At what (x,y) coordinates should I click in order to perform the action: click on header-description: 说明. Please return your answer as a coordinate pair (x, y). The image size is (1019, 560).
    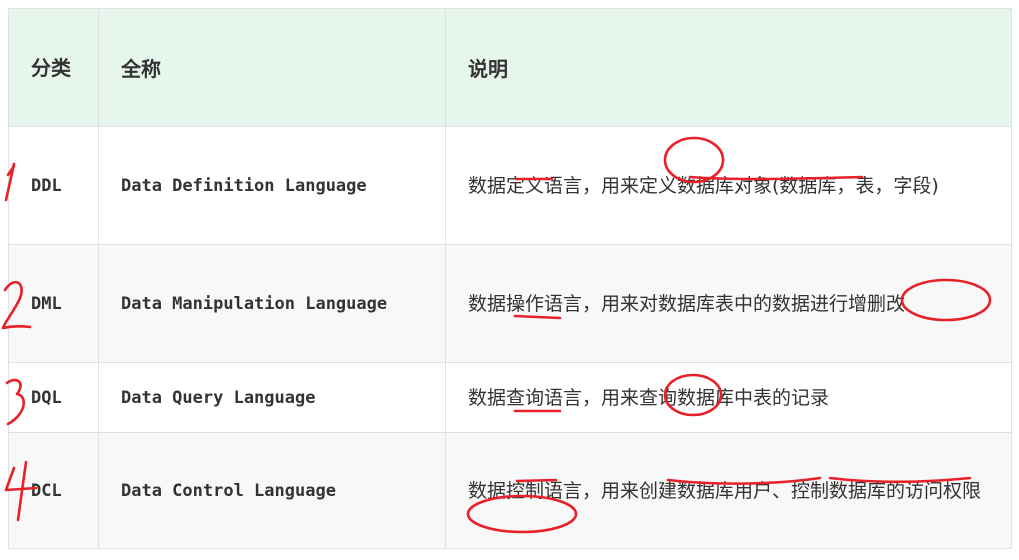
    Looking at the image, I should click on (728, 67).